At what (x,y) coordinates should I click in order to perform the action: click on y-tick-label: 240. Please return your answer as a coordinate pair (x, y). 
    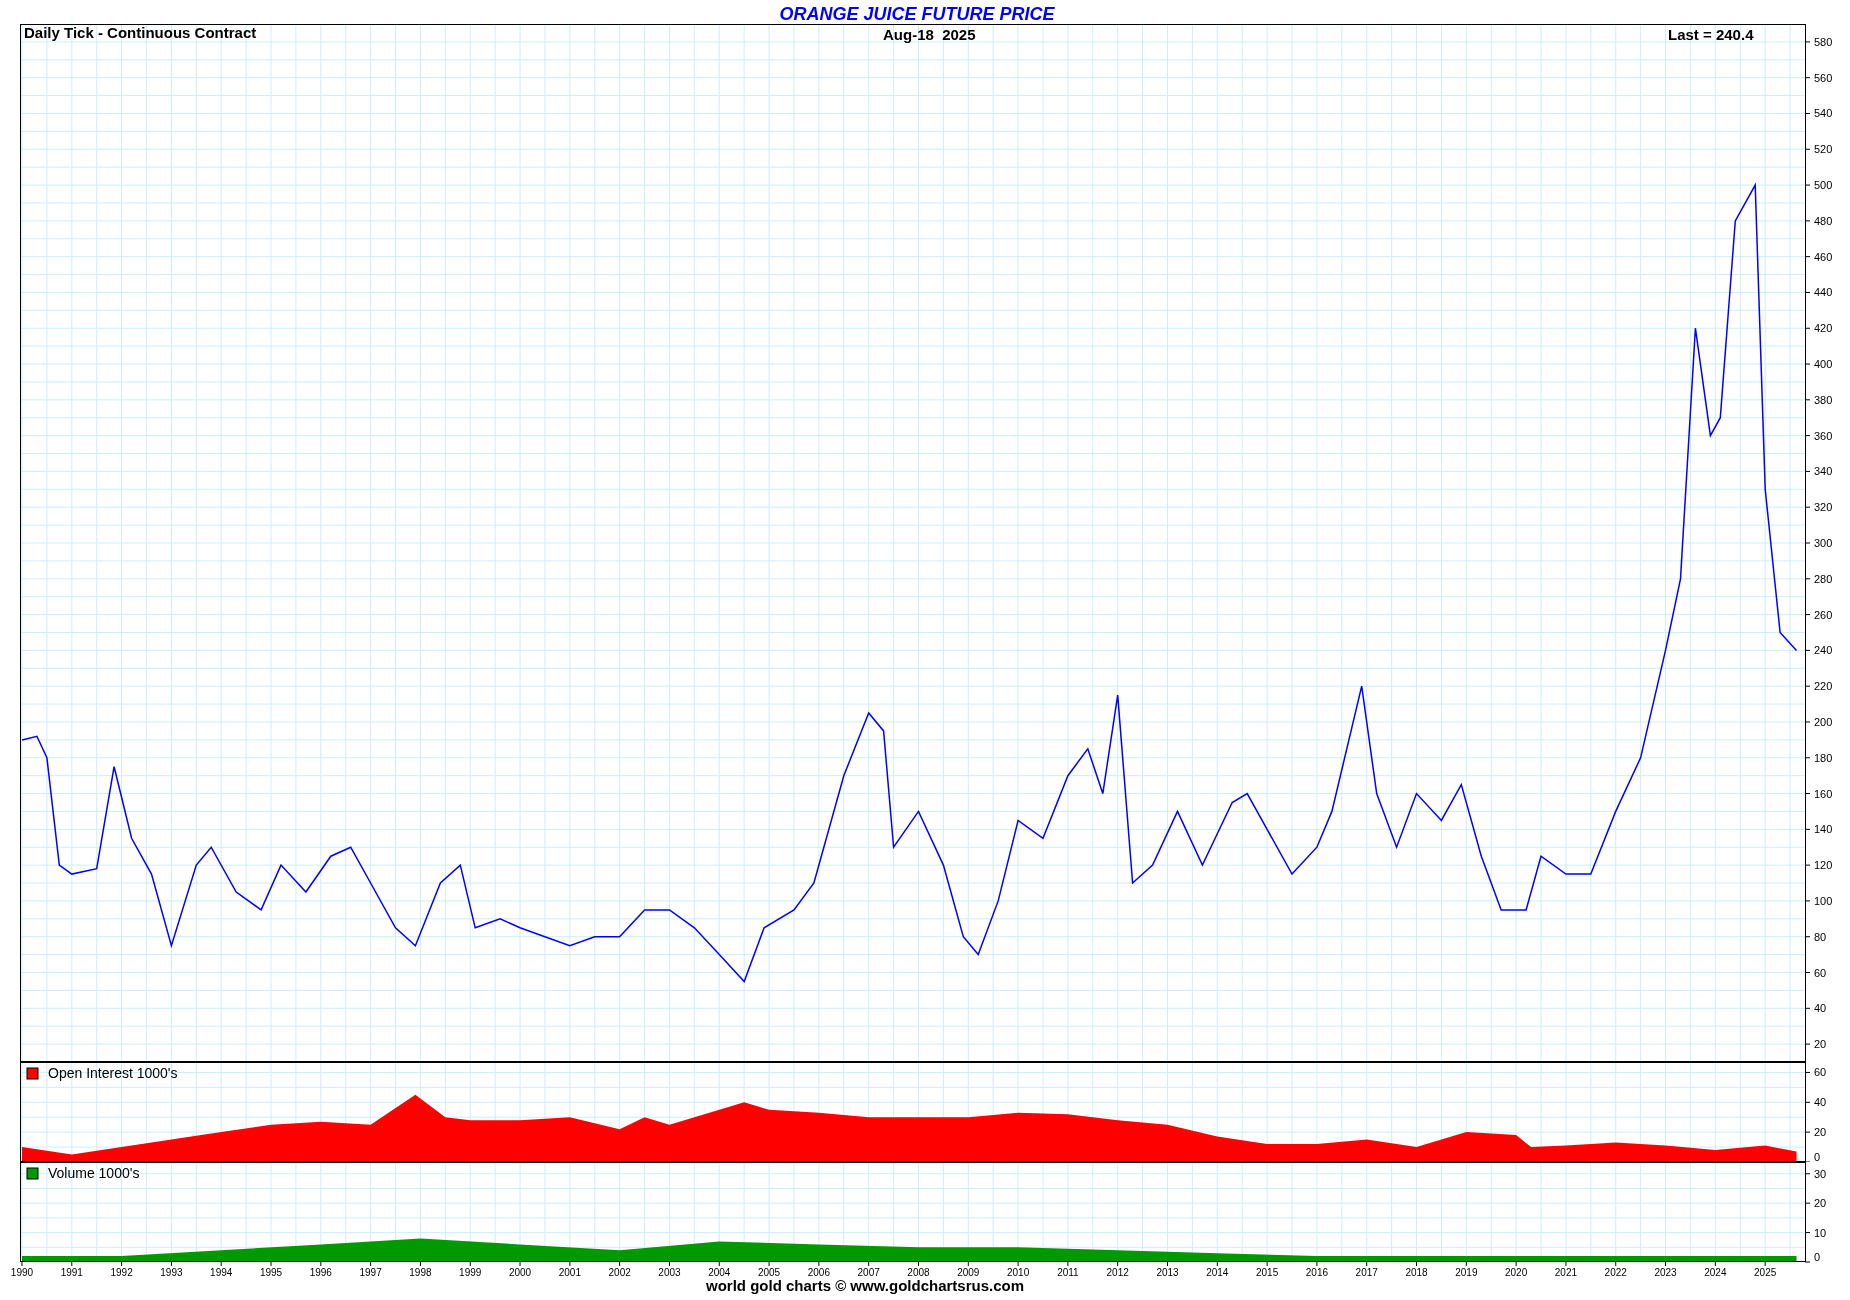
    Looking at the image, I should click on (1823, 650).